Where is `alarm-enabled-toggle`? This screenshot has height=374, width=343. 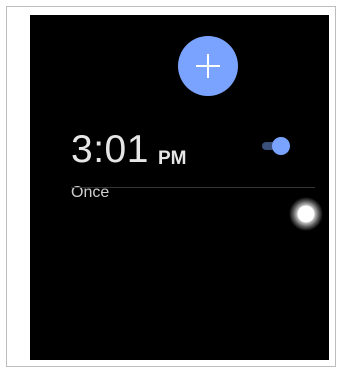 alarm-enabled-toggle is located at coordinates (276, 146).